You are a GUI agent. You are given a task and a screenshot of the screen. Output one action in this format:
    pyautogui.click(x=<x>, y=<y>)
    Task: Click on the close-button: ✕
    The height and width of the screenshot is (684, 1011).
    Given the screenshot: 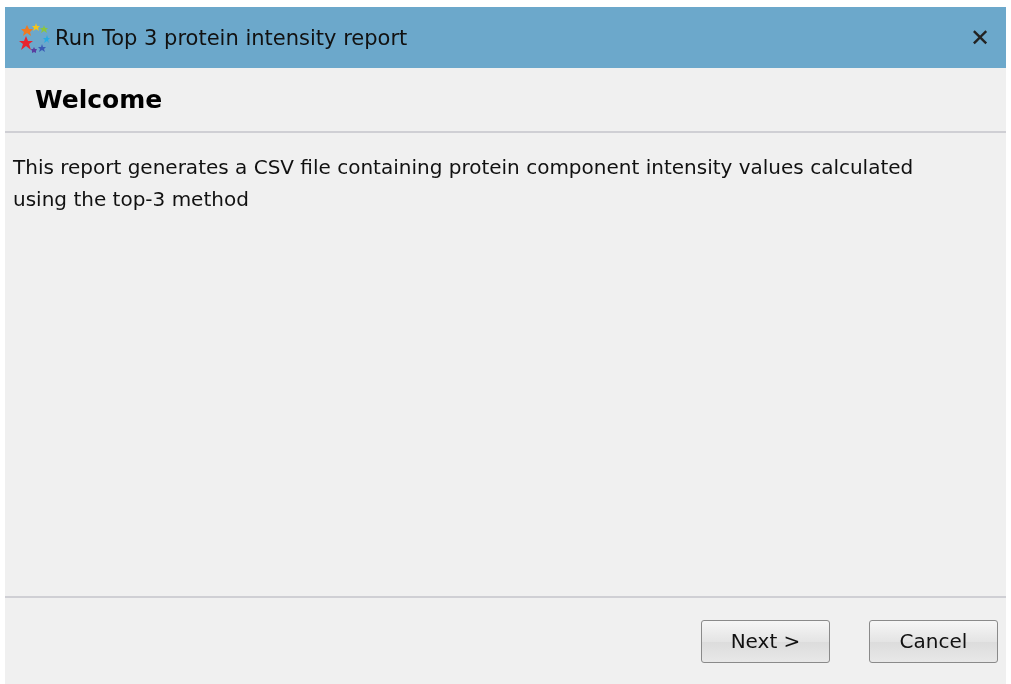 What is the action you would take?
    pyautogui.click(x=979, y=37)
    